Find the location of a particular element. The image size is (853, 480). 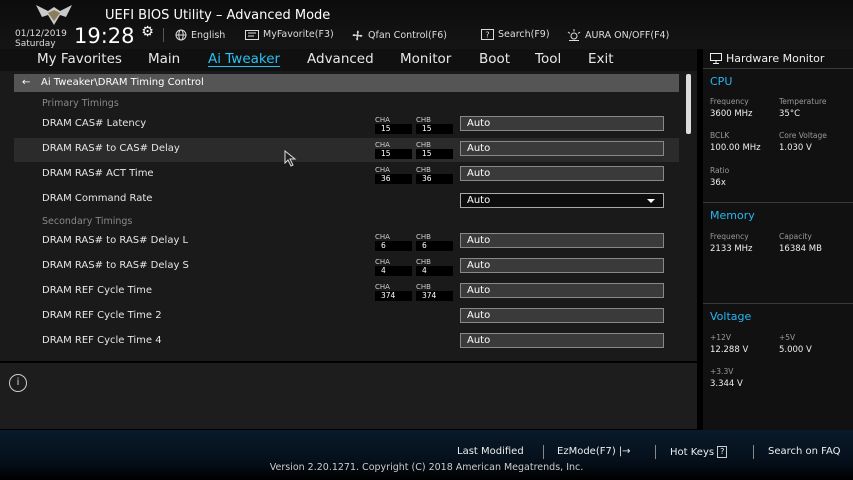

cpu-temperature-value: 35°C is located at coordinates (790, 114).